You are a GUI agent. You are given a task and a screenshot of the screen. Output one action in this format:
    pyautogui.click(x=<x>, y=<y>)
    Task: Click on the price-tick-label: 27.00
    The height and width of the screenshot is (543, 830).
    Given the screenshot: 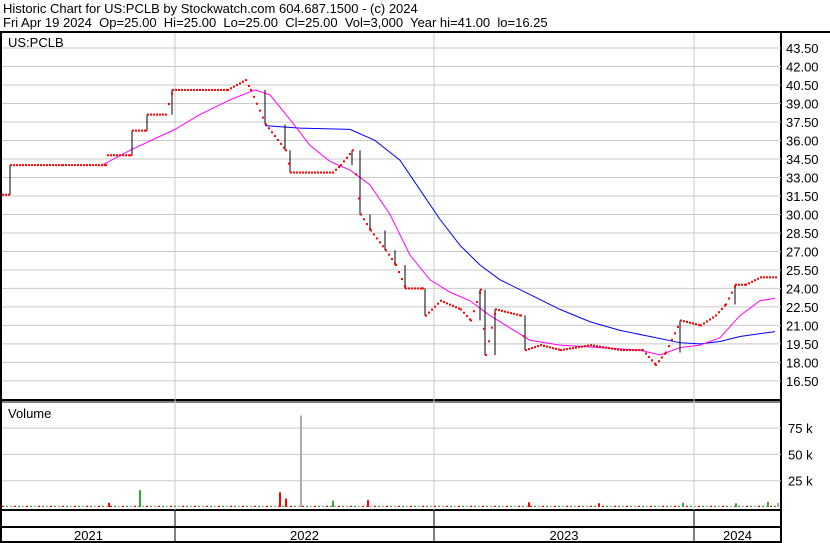 What is the action you would take?
    pyautogui.click(x=802, y=251)
    